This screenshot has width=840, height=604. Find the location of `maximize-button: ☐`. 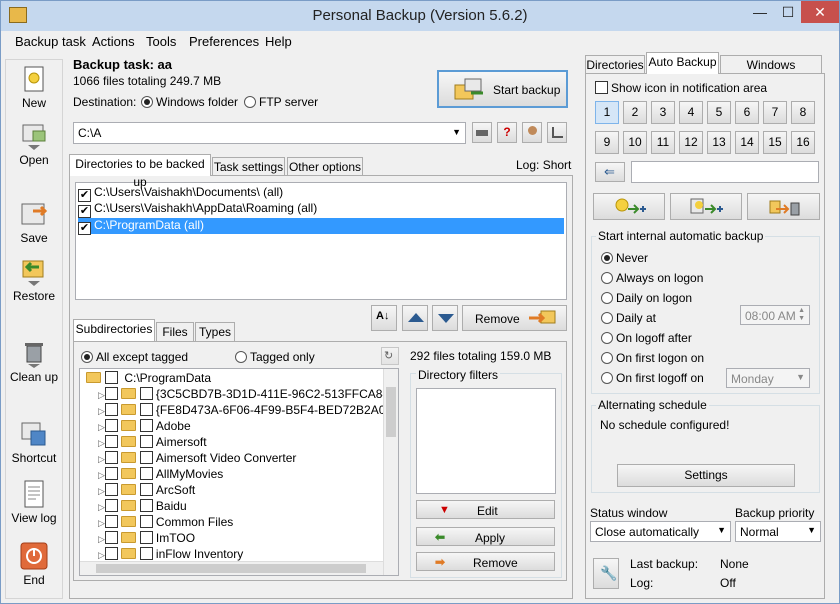

maximize-button: ☐ is located at coordinates (788, 12).